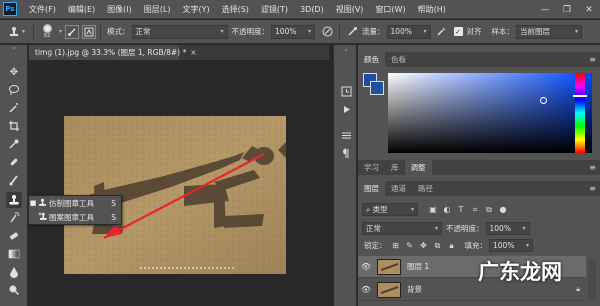  Describe the element at coordinates (89, 31) in the screenshot. I see `clone-source-icon` at that location.